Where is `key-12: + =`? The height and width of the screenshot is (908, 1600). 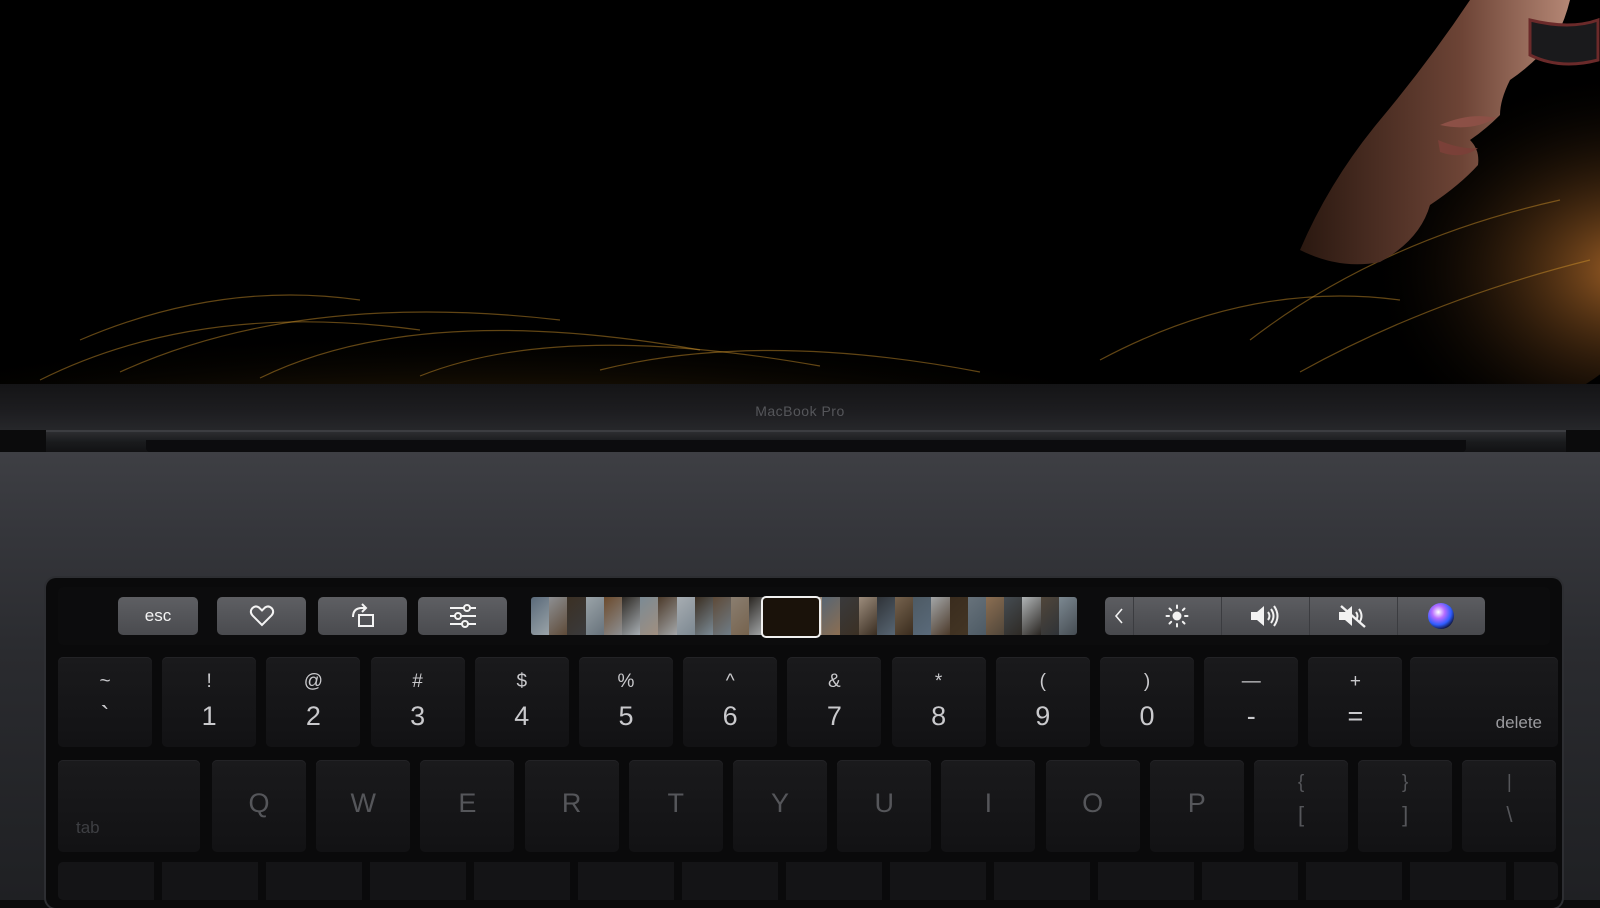 key-12: + = is located at coordinates (1355, 702).